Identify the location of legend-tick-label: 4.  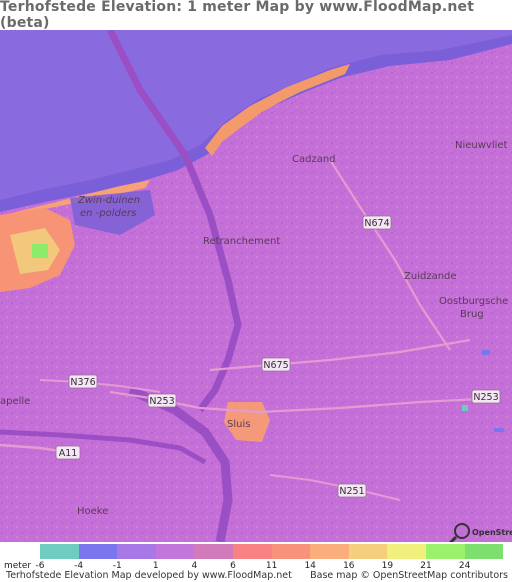
(194, 566).